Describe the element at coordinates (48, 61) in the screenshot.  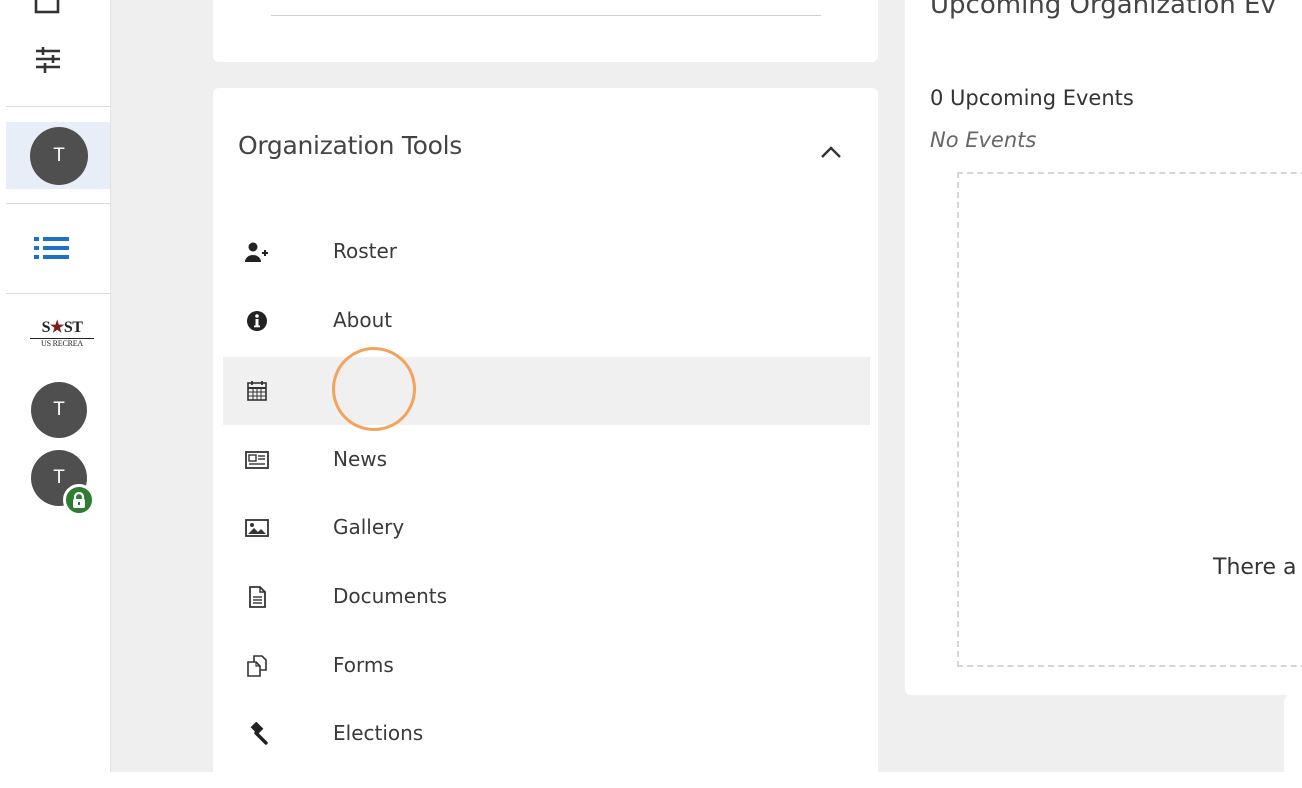
I see `sliders-icon` at that location.